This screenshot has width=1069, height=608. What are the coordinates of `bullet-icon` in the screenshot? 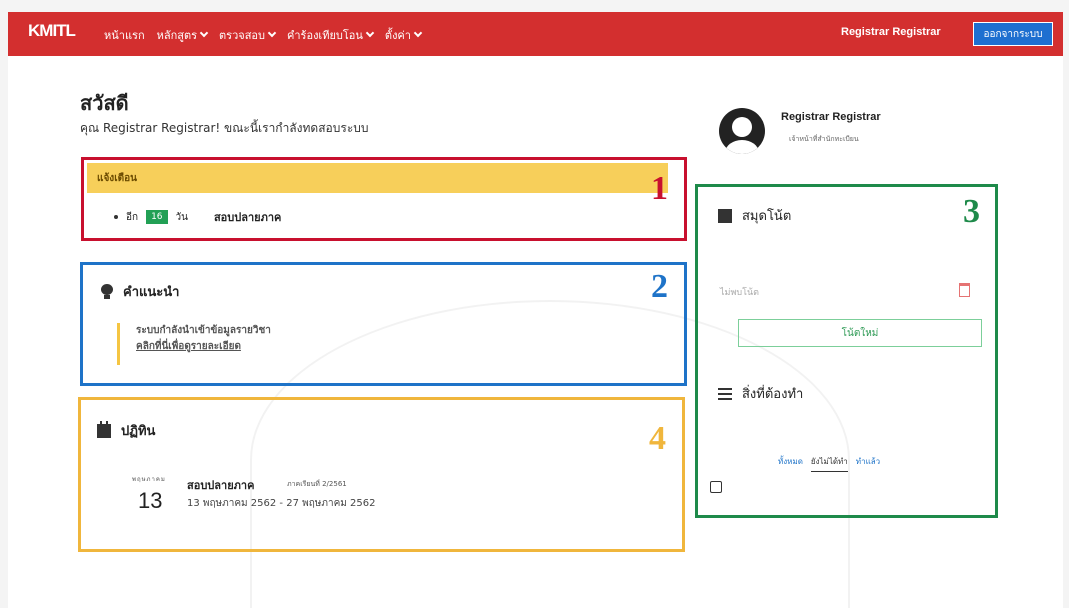 It's located at (116, 217).